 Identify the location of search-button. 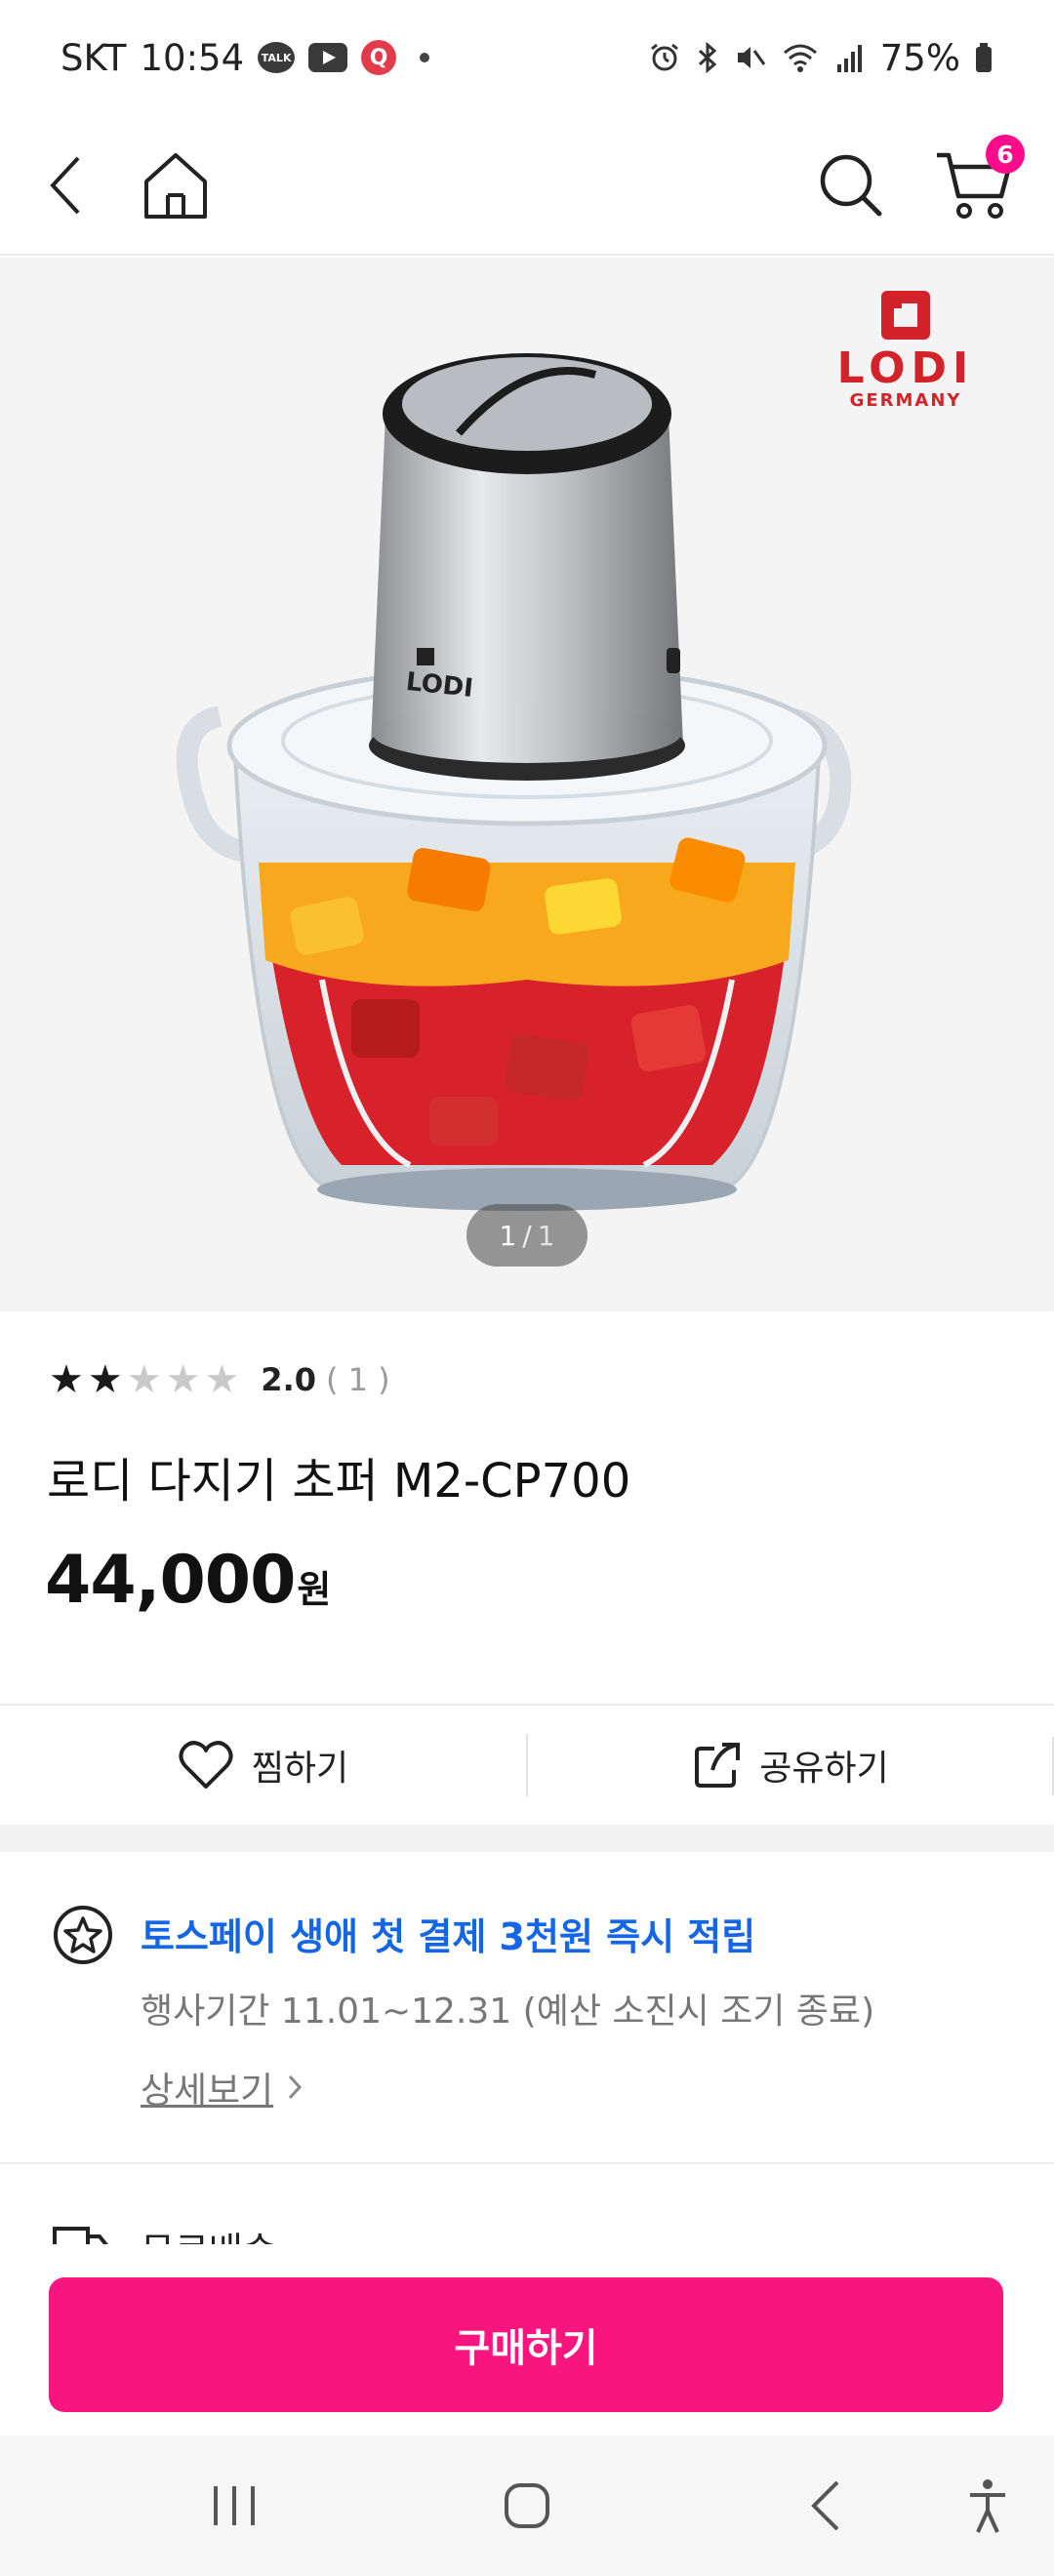
(851, 185).